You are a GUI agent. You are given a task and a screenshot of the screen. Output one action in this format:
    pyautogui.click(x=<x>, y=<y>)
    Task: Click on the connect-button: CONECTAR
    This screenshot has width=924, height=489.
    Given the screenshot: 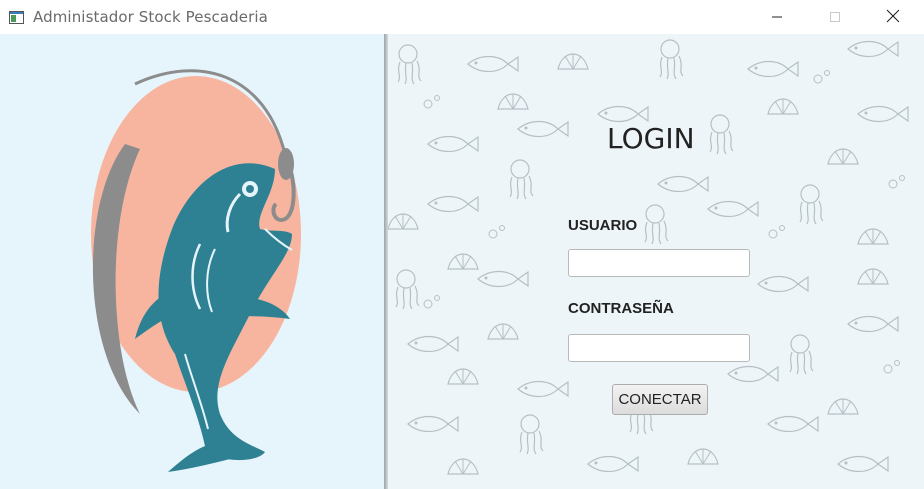 What is the action you would take?
    pyautogui.click(x=660, y=399)
    